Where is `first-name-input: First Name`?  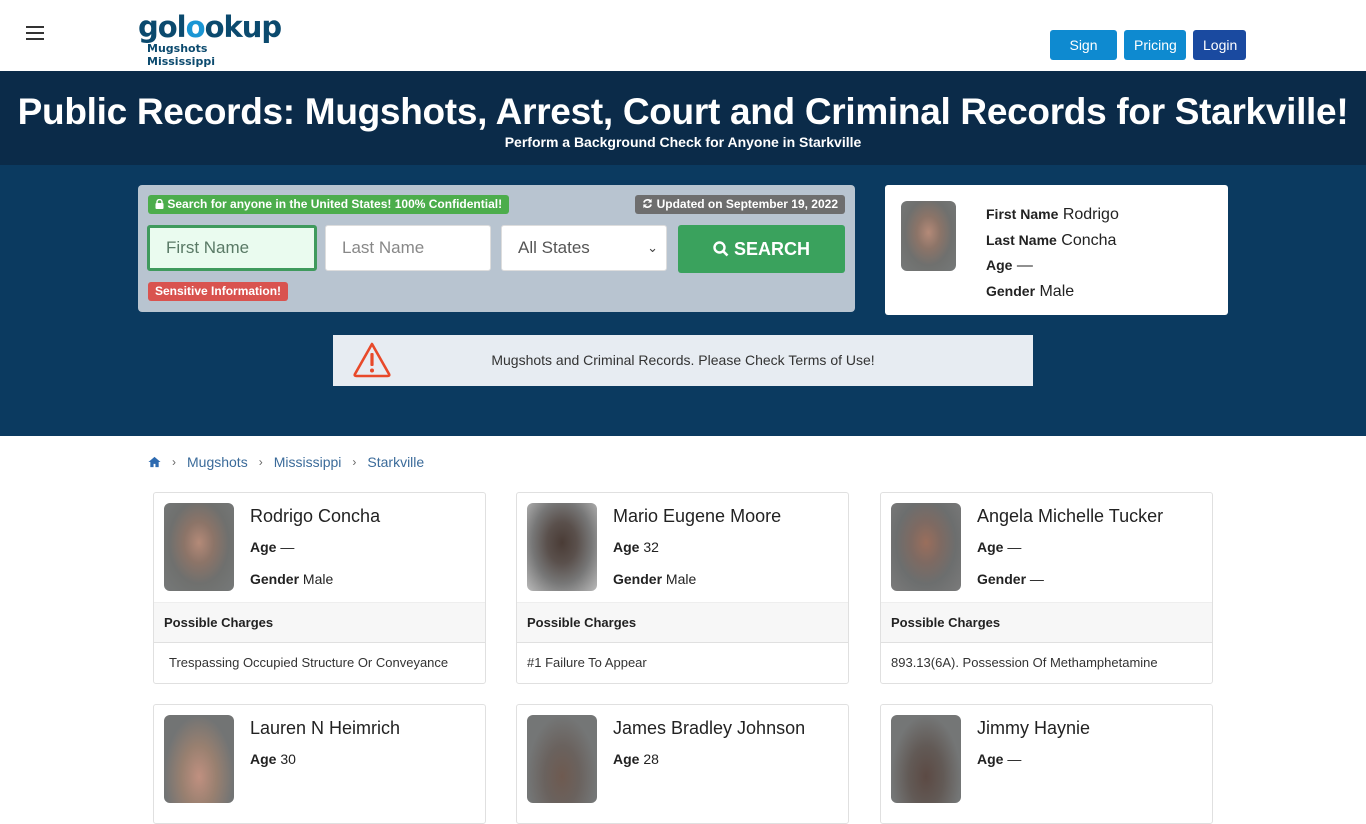 first-name-input: First Name is located at coordinates (232, 248).